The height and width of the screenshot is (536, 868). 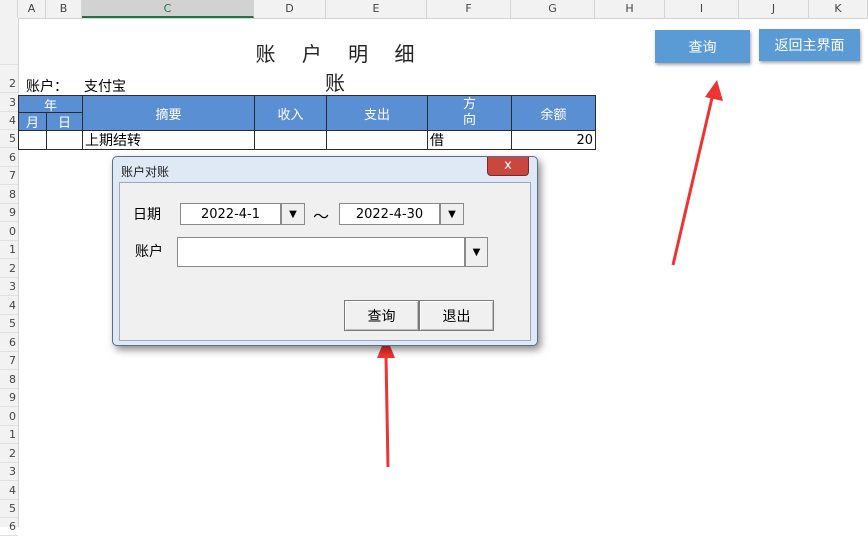 I want to click on arrow-to-query-button, so click(x=697, y=173).